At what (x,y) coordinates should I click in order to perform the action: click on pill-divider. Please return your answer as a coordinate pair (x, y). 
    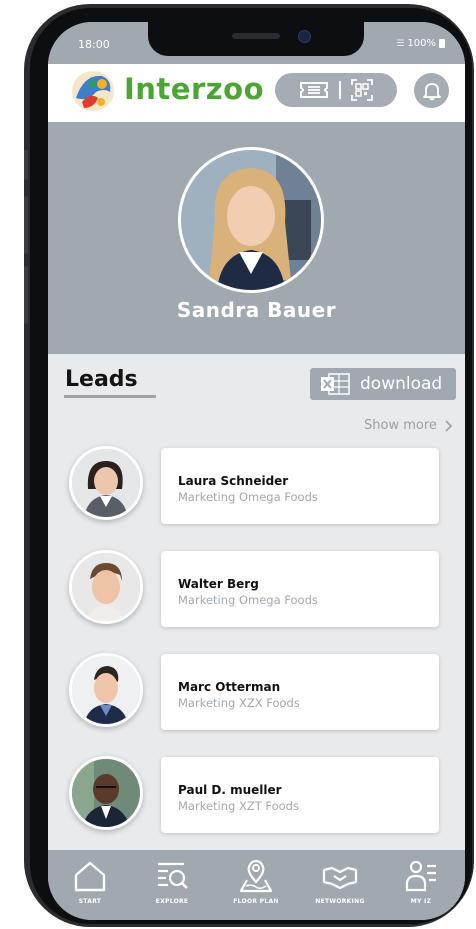
    Looking at the image, I should click on (340, 90).